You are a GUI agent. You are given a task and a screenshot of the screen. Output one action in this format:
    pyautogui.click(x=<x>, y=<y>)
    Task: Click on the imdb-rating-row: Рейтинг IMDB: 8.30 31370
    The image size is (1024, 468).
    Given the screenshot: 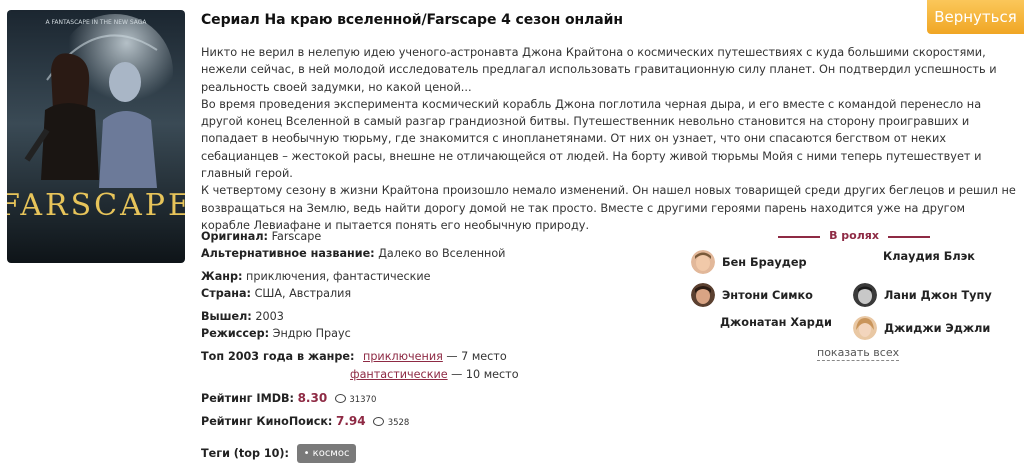 What is the action you would take?
    pyautogui.click(x=289, y=398)
    